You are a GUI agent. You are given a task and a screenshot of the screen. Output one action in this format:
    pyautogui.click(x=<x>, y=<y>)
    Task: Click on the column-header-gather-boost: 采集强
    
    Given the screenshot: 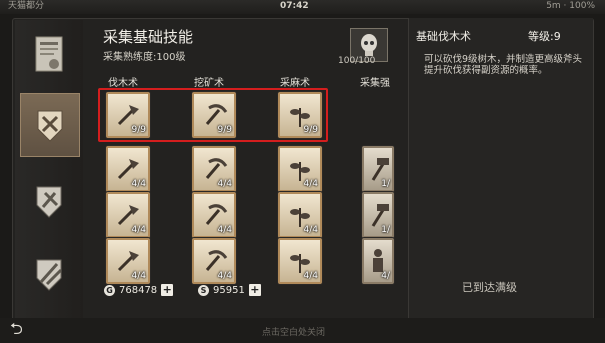 What is the action you would take?
    pyautogui.click(x=375, y=83)
    